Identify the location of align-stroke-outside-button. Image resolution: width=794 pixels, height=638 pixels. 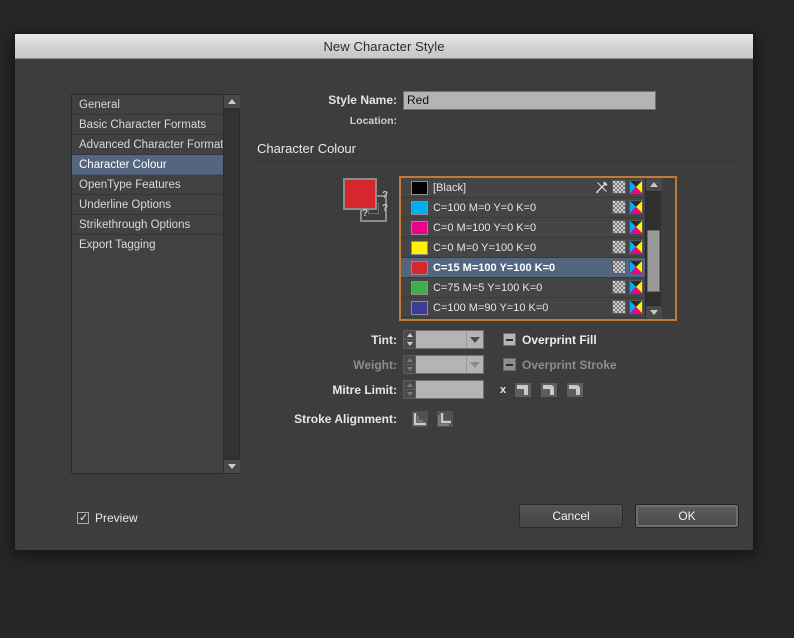
(445, 419).